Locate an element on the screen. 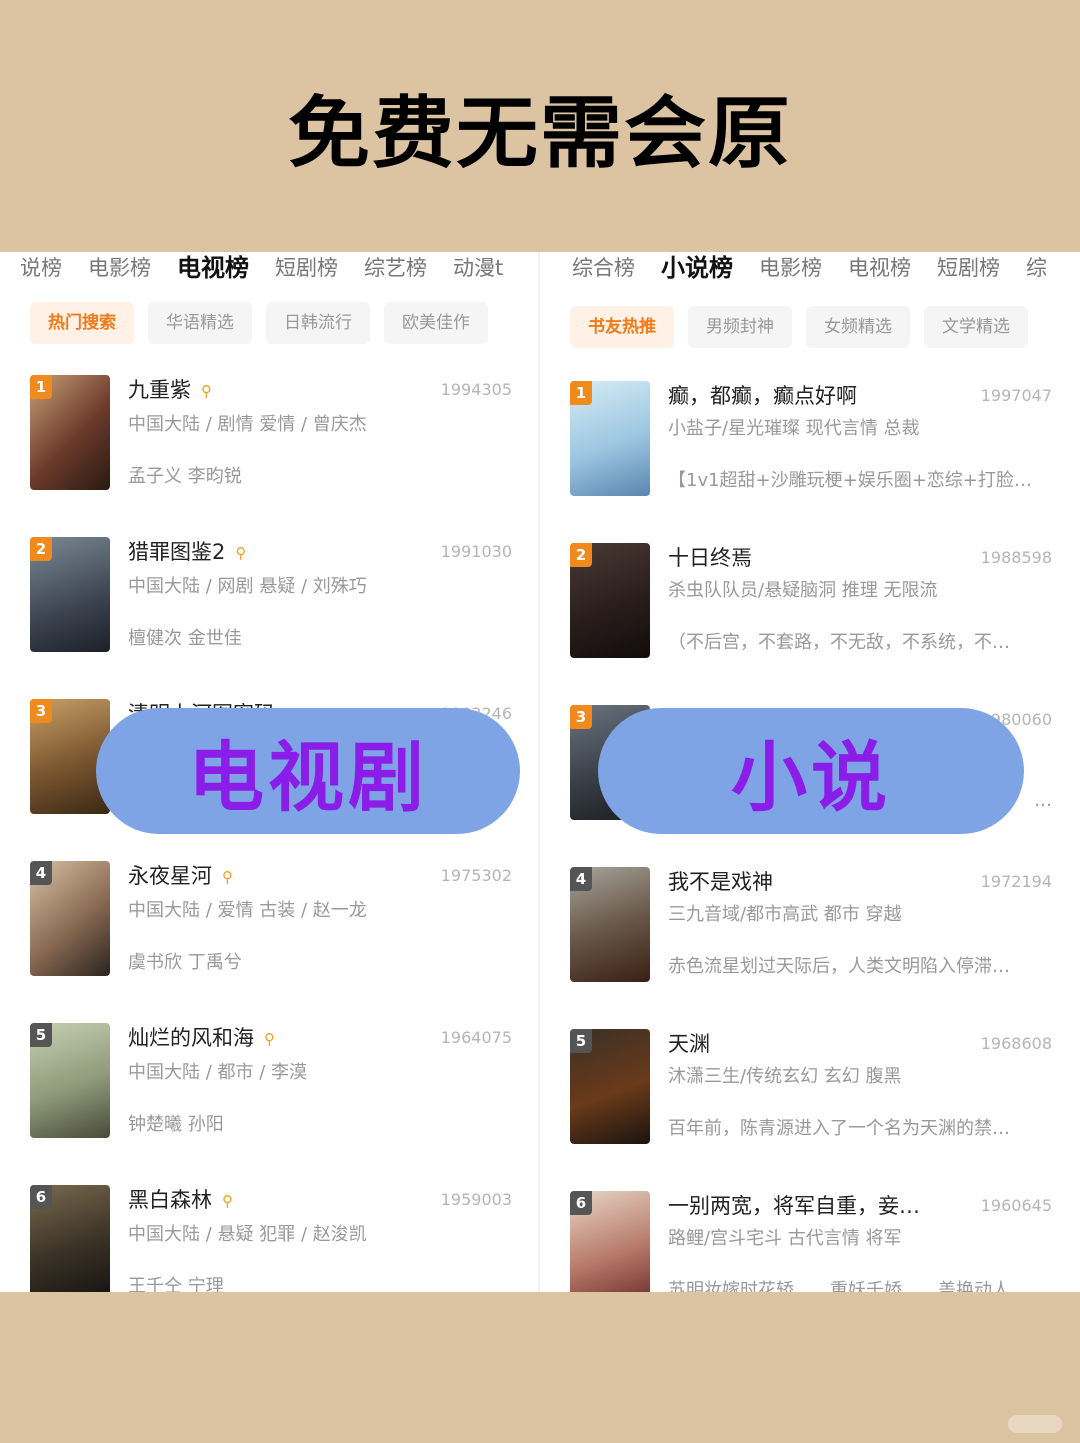 This screenshot has width=1080, height=1443. chip: 文学精选 is located at coordinates (976, 327).